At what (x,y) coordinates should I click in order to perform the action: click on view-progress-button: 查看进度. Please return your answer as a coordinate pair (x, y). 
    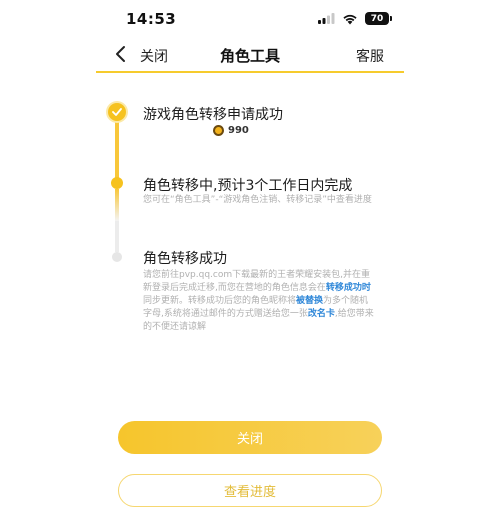
    Looking at the image, I should click on (250, 490).